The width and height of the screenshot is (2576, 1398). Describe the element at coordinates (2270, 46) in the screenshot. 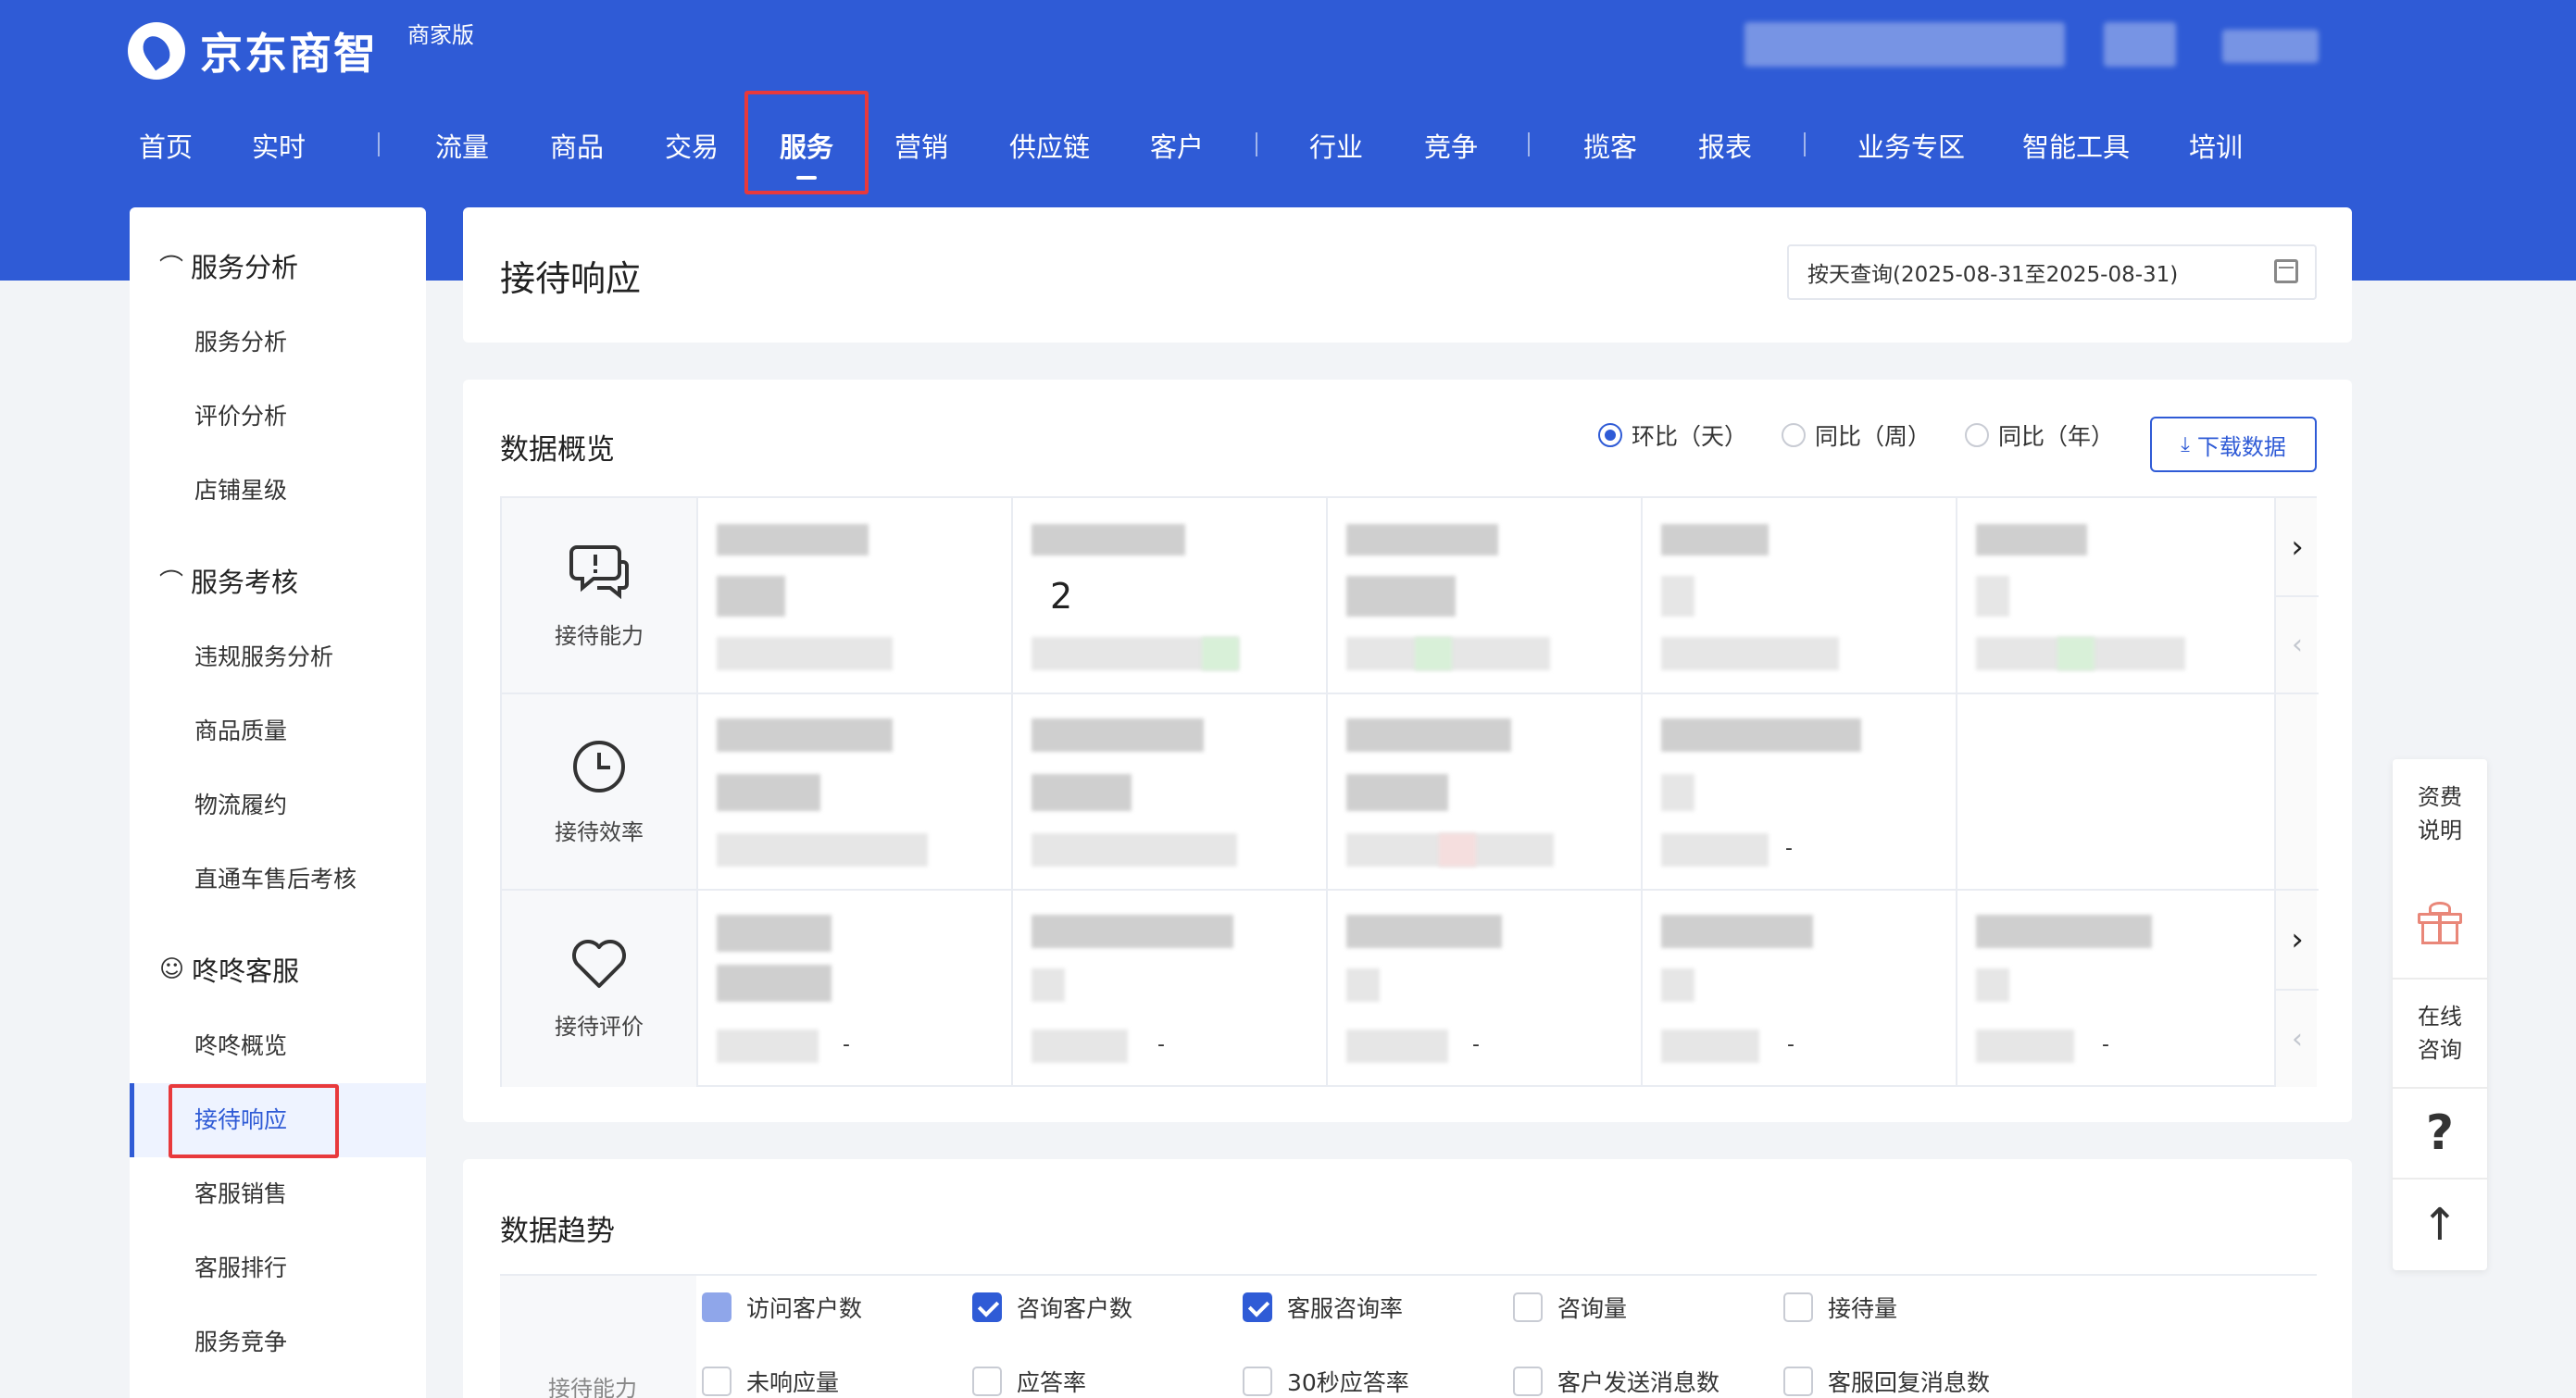

I see `account-name-blurred` at that location.